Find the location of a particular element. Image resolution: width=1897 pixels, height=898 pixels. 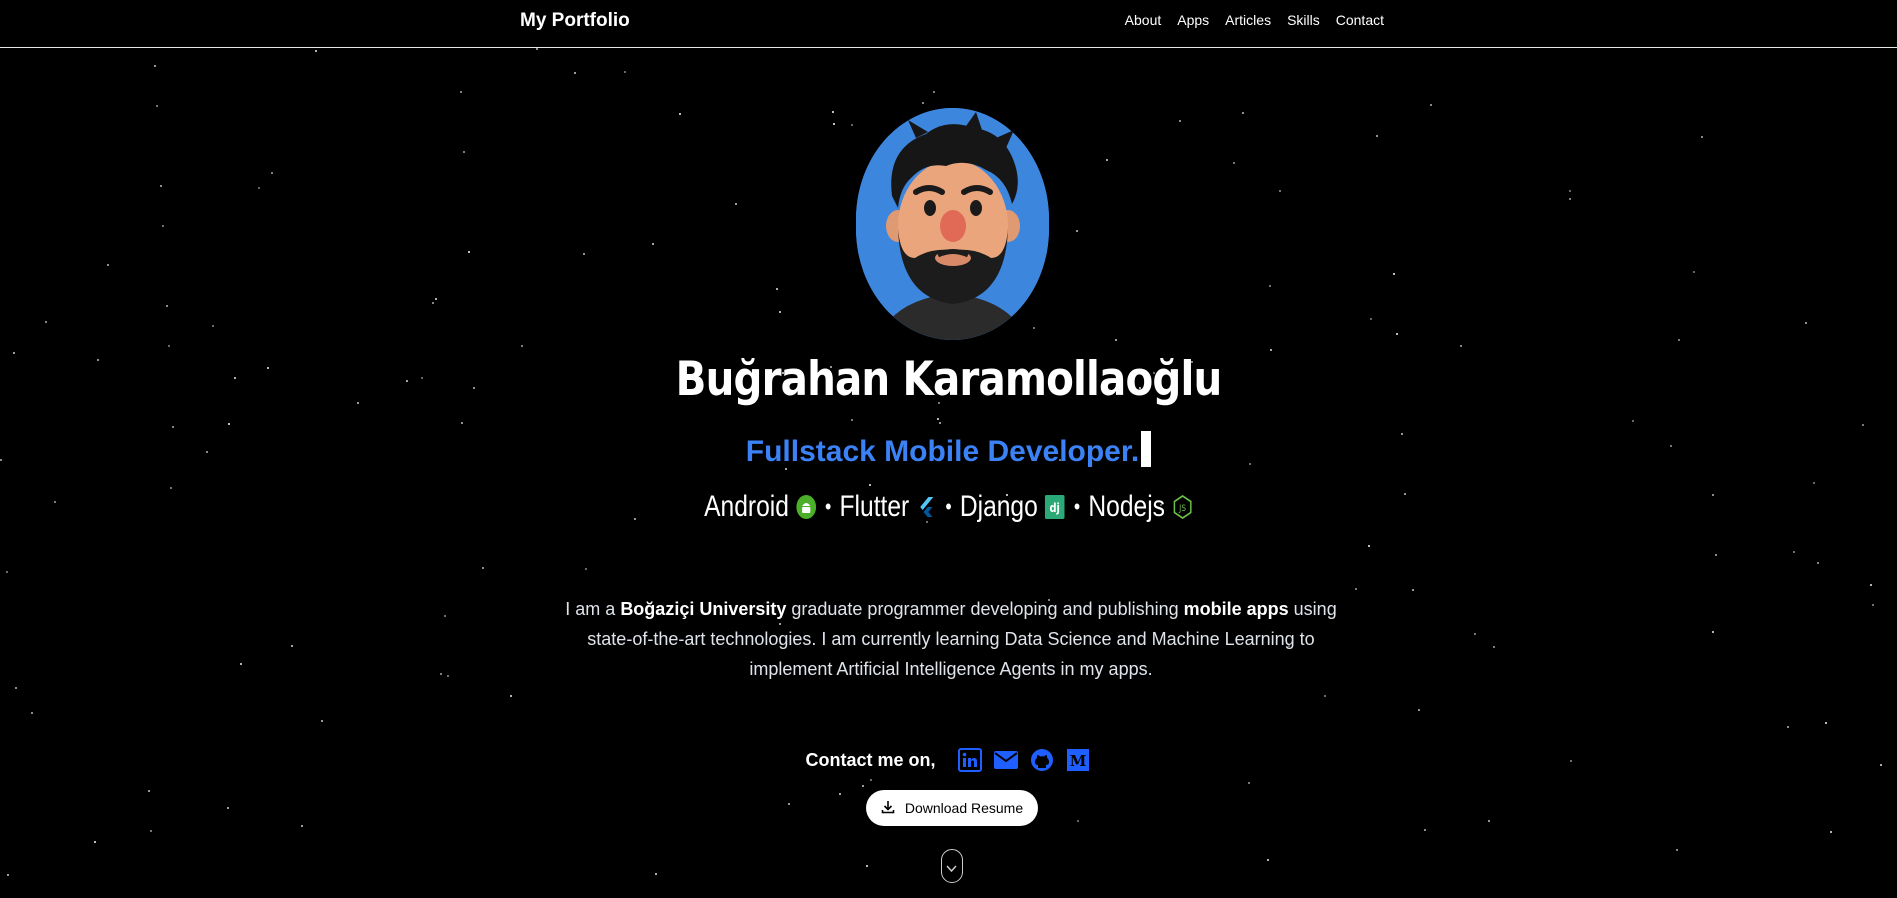

avatar is located at coordinates (952, 224).